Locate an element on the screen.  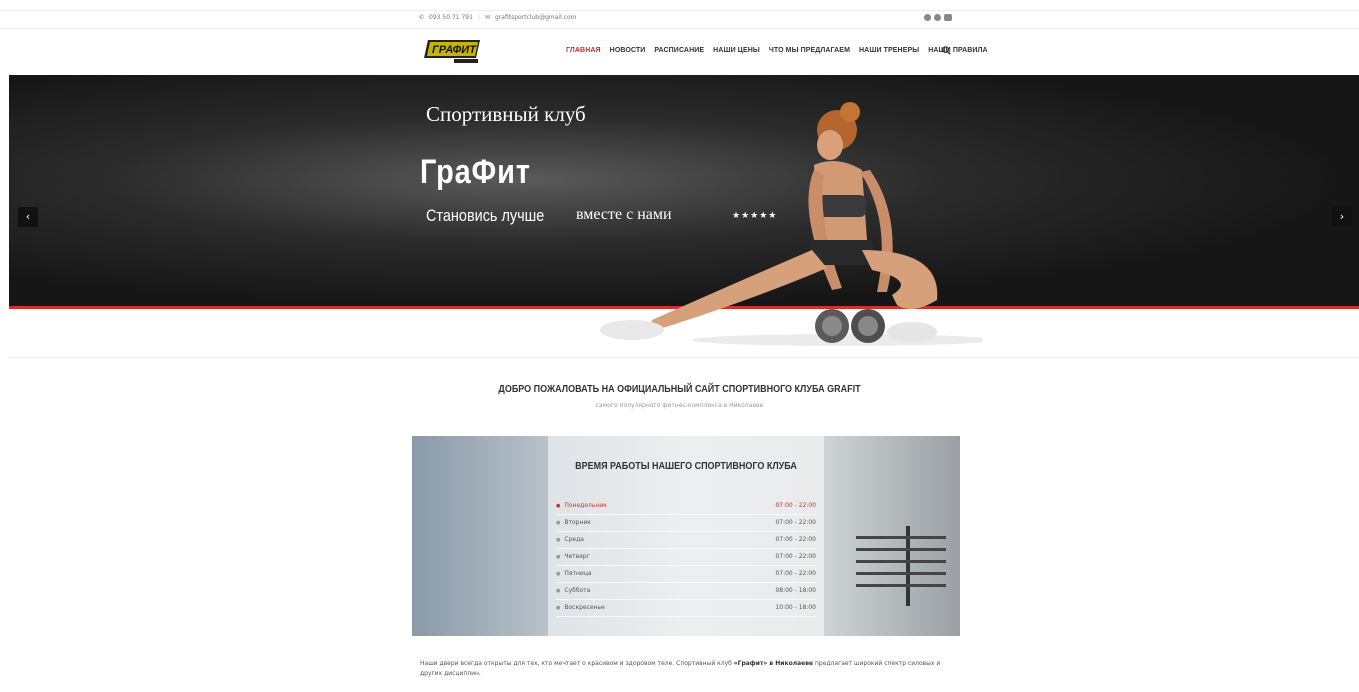
intro-bold: «Графит» в Николаеве is located at coordinates (773, 663).